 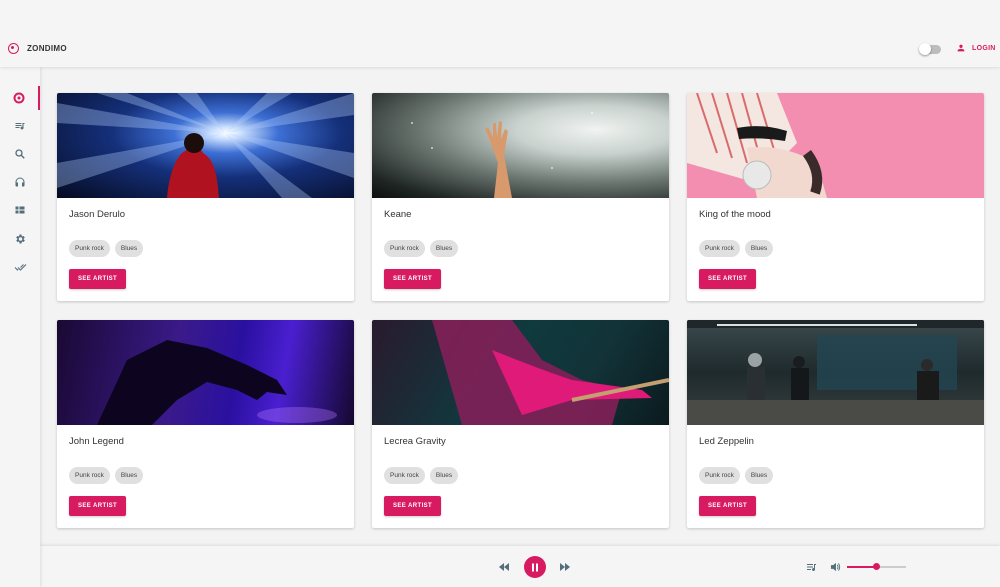 What do you see at coordinates (520, 566) in the screenshot?
I see `player-bar` at bounding box center [520, 566].